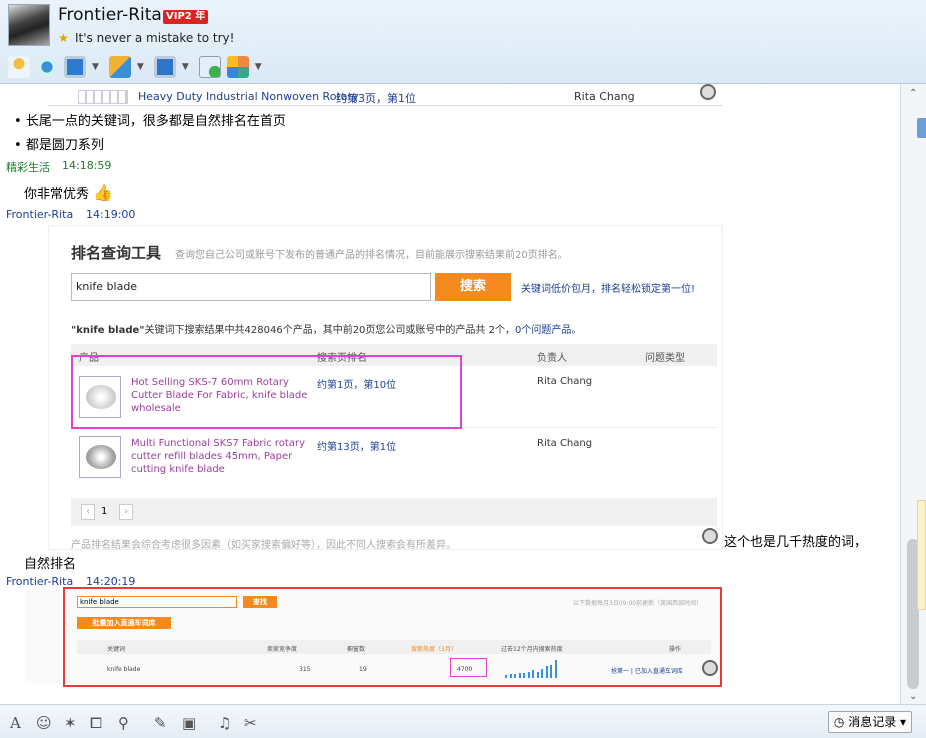  Describe the element at coordinates (155, 38) in the screenshot. I see `motto: It's never a mistake to try!` at that location.